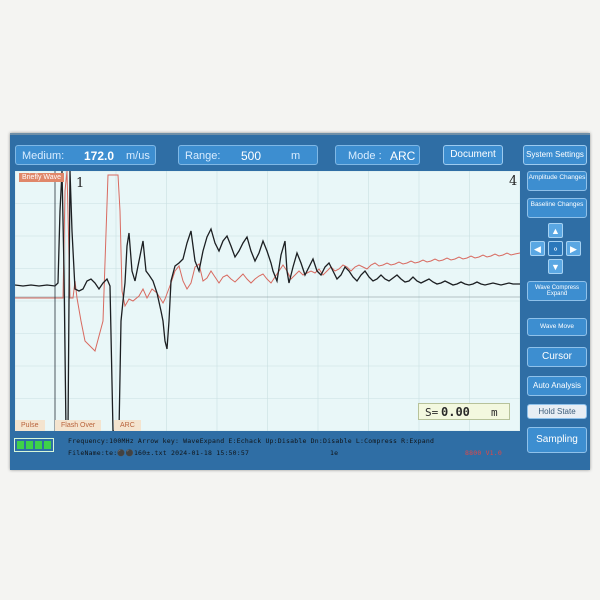 Image resolution: width=600 pixels, height=600 pixels. I want to click on tab-arc: ARC, so click(127, 425).